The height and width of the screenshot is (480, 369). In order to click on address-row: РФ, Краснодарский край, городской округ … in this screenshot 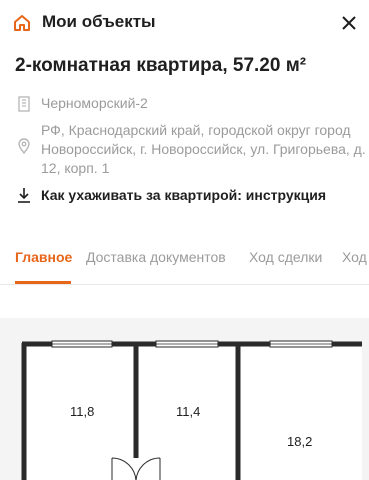, I will do `click(192, 149)`.